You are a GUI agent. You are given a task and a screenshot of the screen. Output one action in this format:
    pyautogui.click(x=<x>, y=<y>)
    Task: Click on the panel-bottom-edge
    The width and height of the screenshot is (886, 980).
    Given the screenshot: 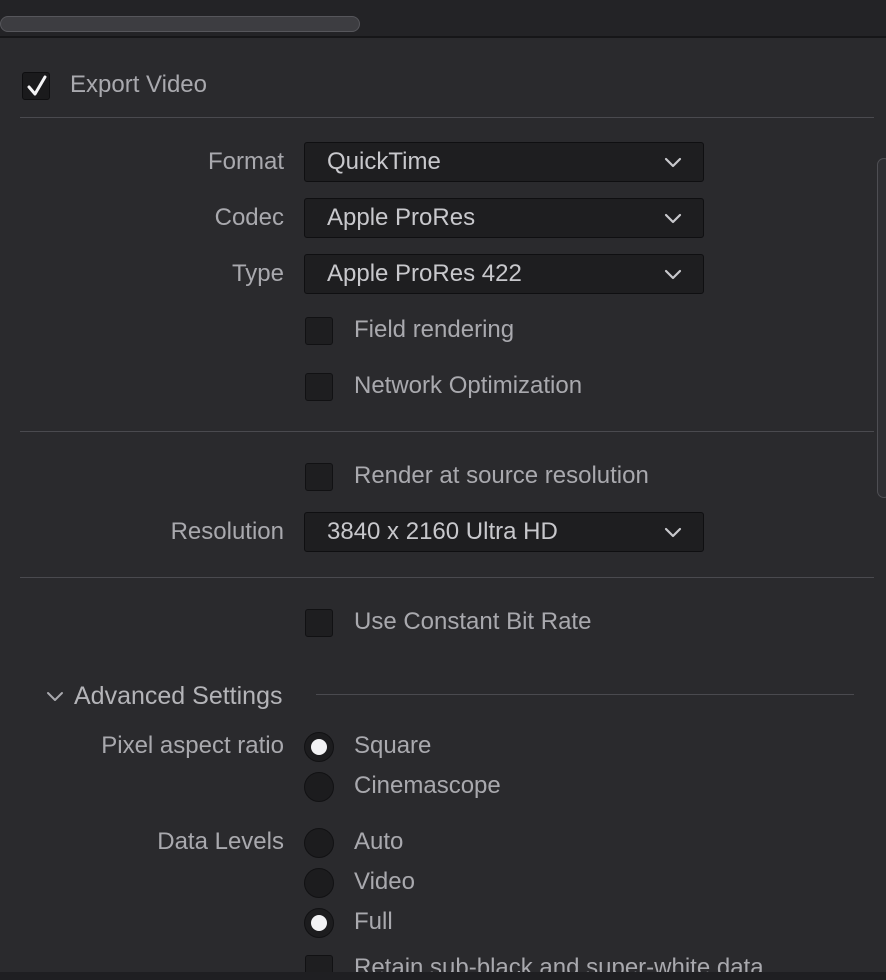 What is the action you would take?
    pyautogui.click(x=443, y=976)
    